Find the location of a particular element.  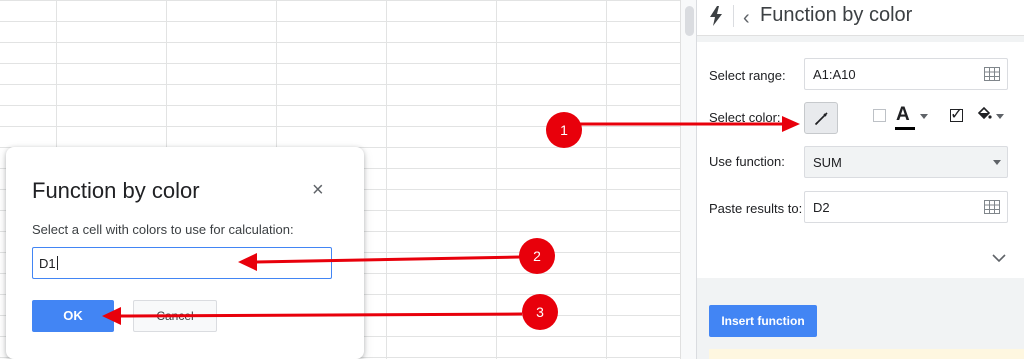

use-function-value: SUM is located at coordinates (827, 162).